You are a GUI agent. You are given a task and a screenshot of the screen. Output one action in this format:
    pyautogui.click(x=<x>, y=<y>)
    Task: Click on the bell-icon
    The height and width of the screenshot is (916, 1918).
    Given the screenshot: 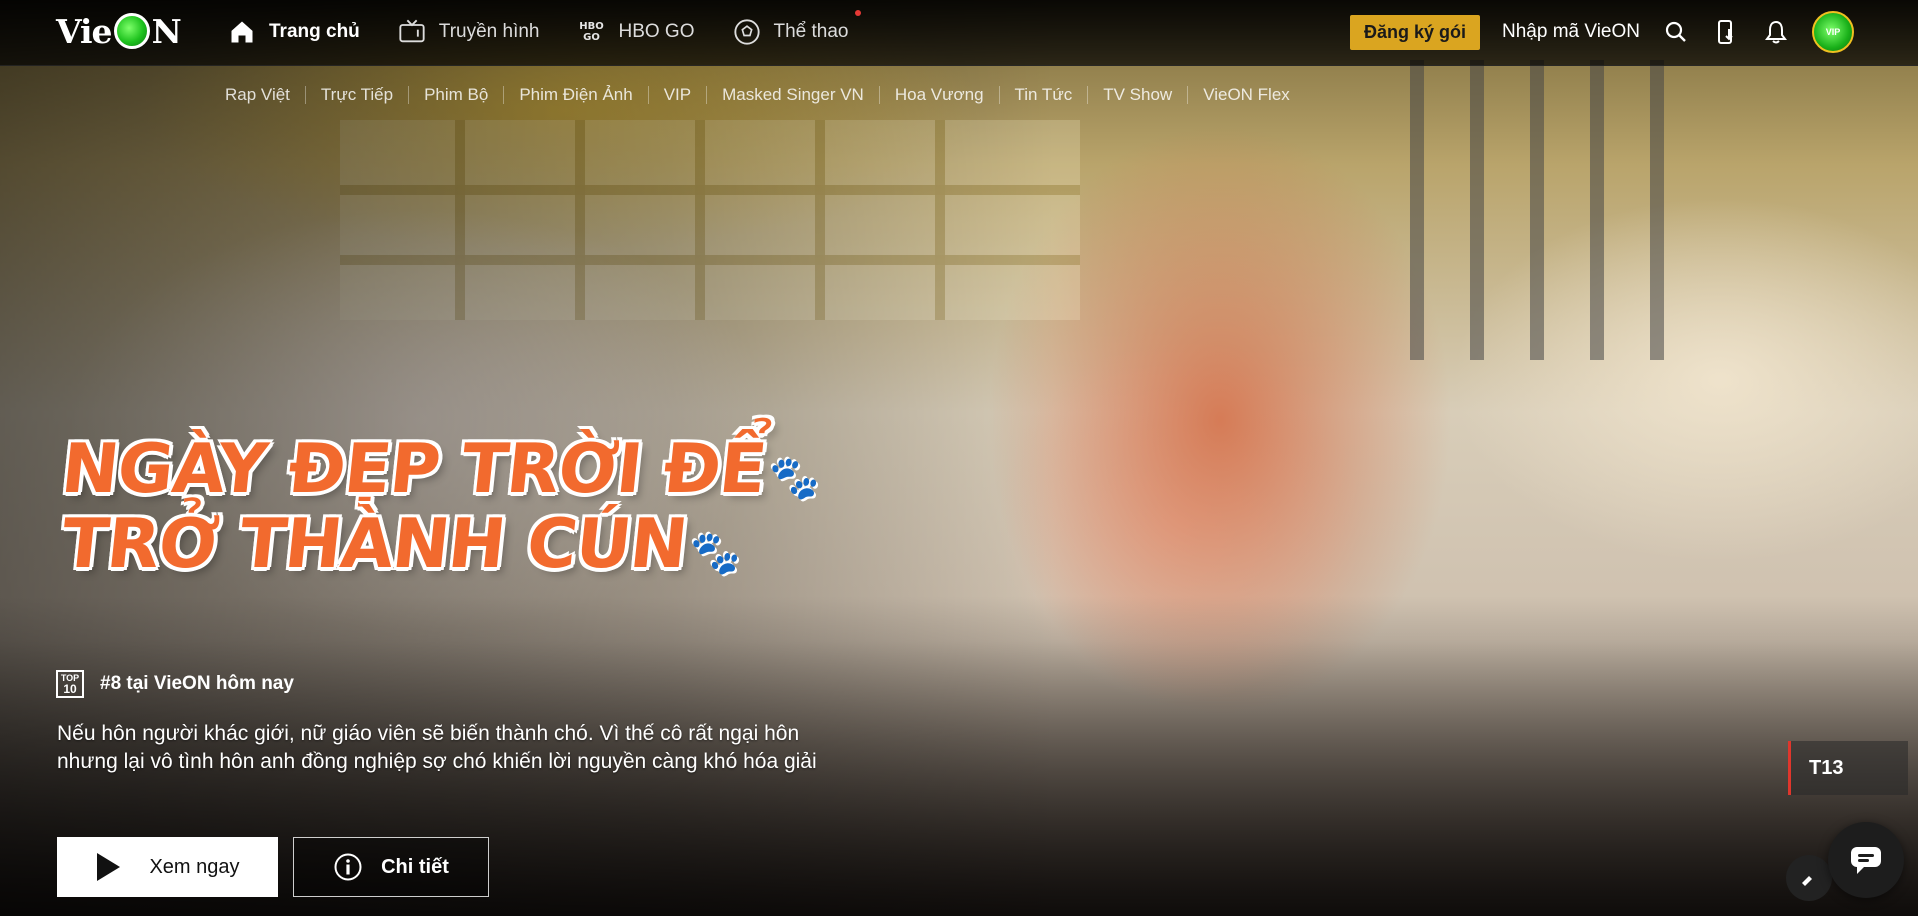 What is the action you would take?
    pyautogui.click(x=1776, y=32)
    